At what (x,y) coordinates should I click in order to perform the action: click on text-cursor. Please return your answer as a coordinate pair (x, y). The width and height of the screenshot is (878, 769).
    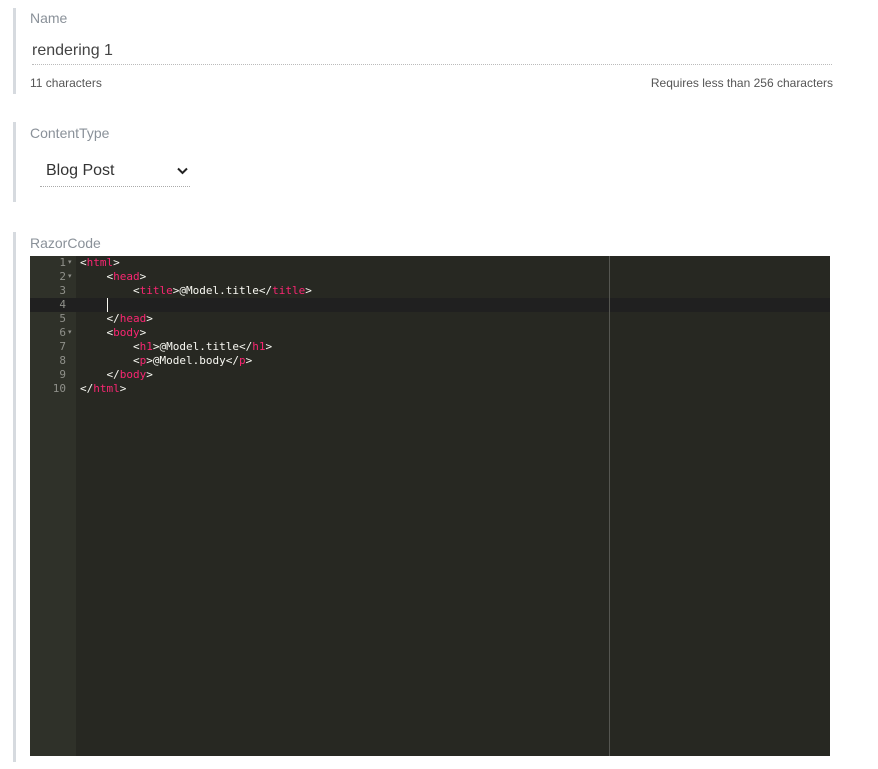
    Looking at the image, I should click on (107, 305).